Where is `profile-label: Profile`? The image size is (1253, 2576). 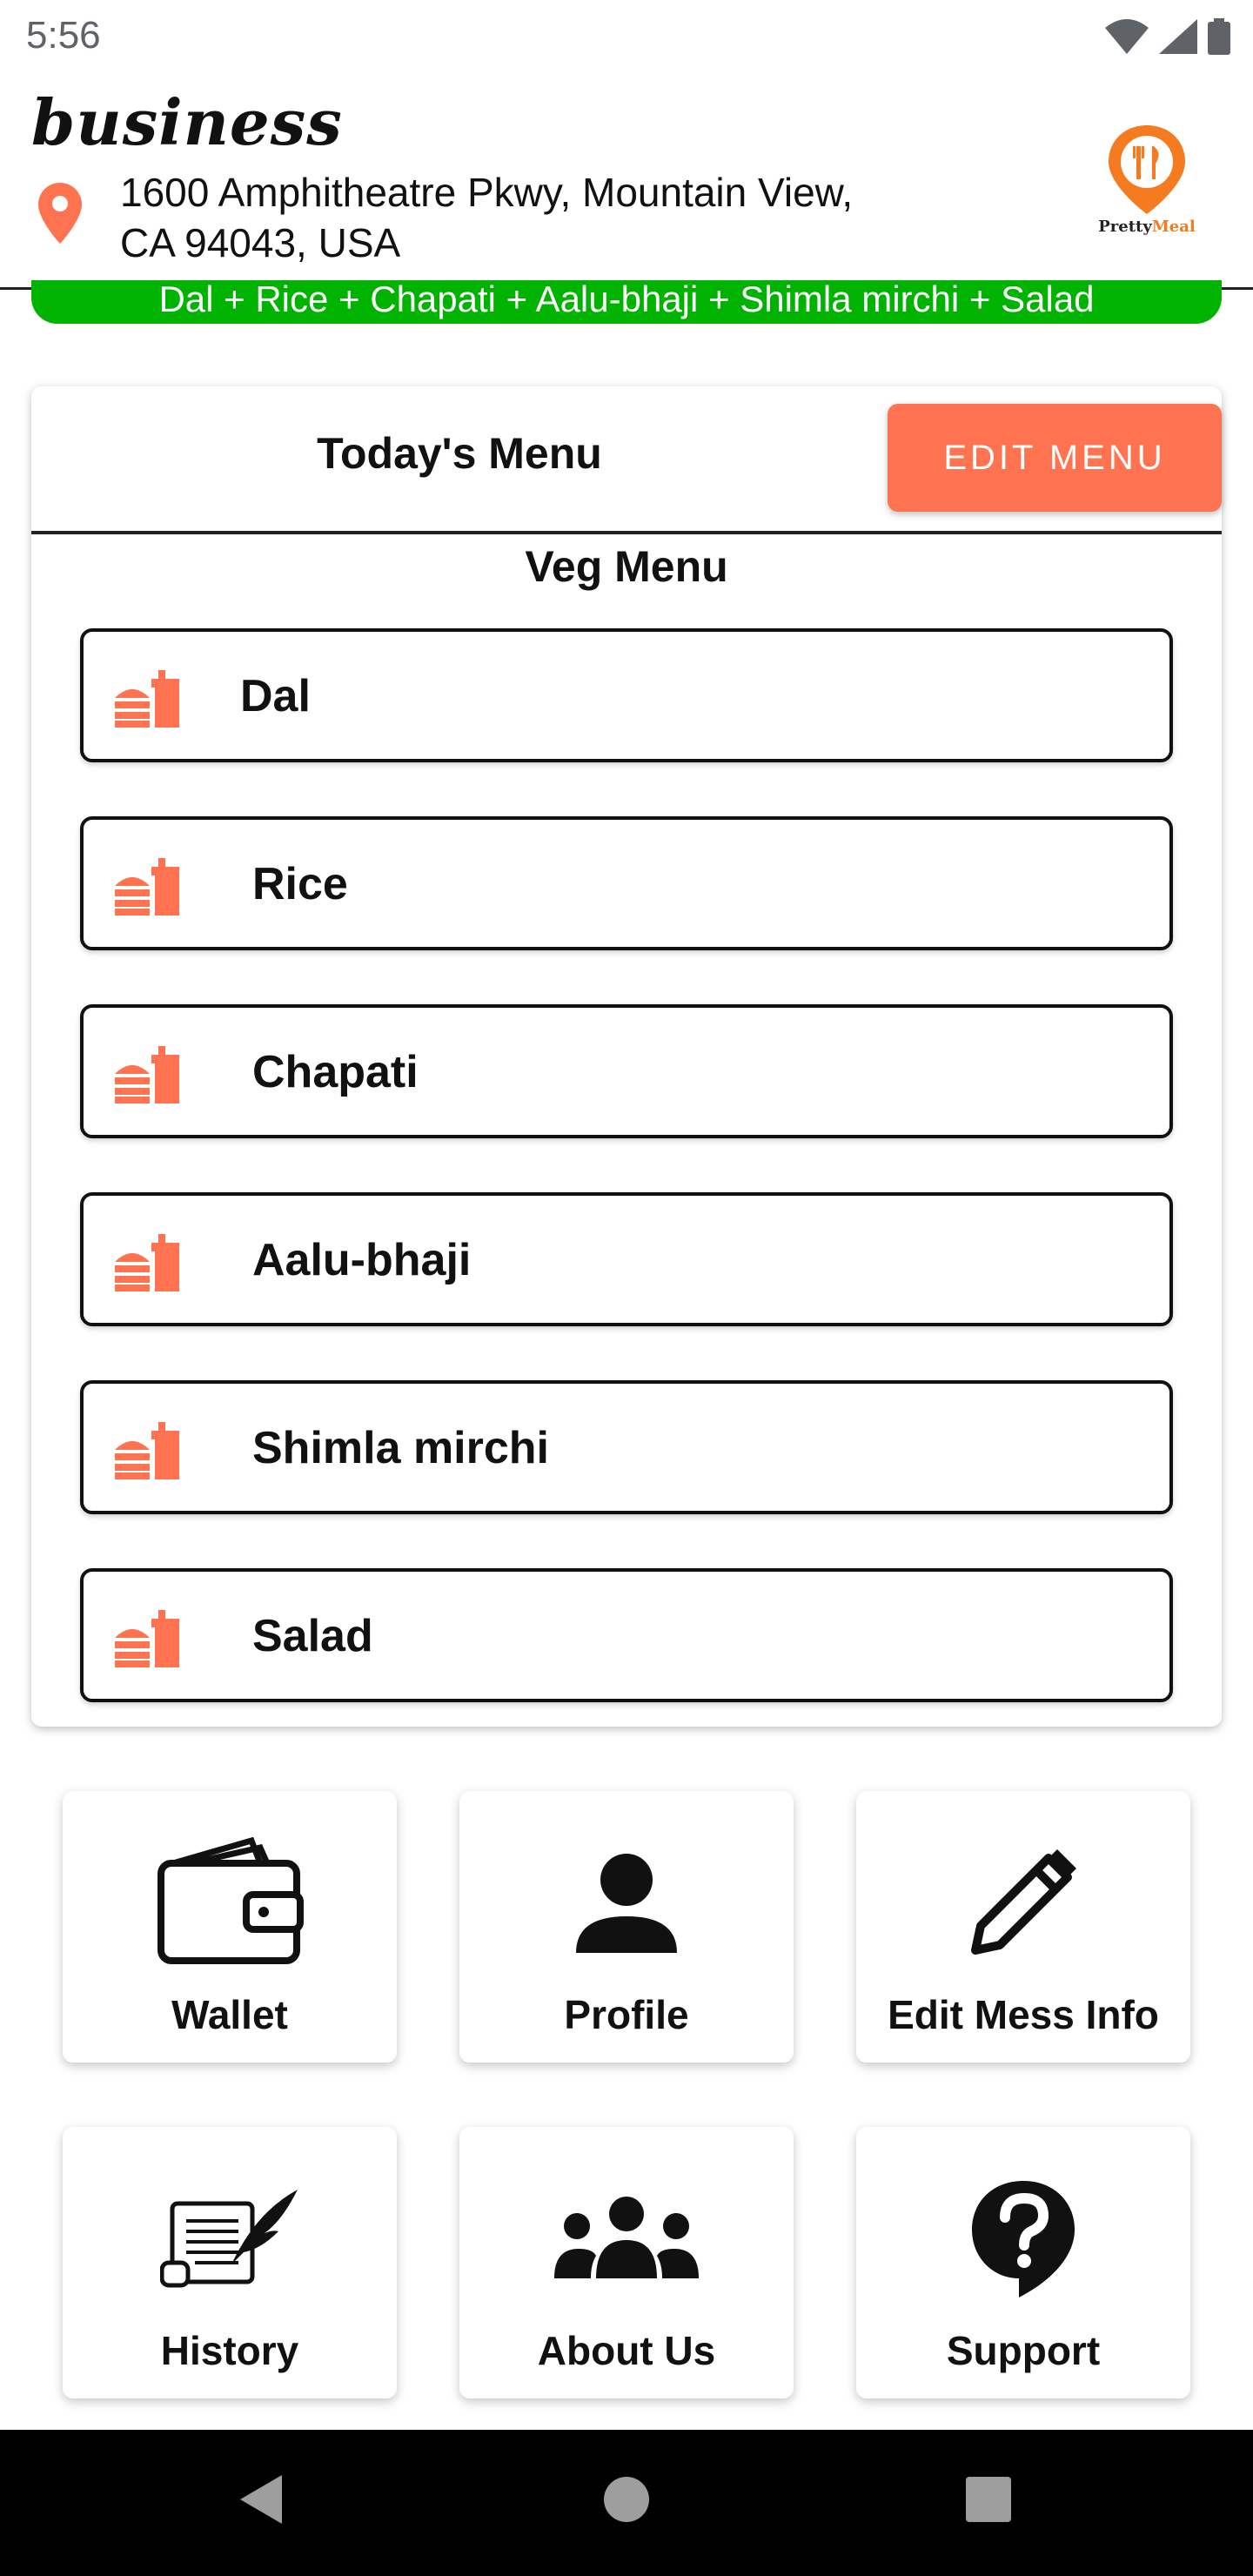
profile-label: Profile is located at coordinates (626, 2015).